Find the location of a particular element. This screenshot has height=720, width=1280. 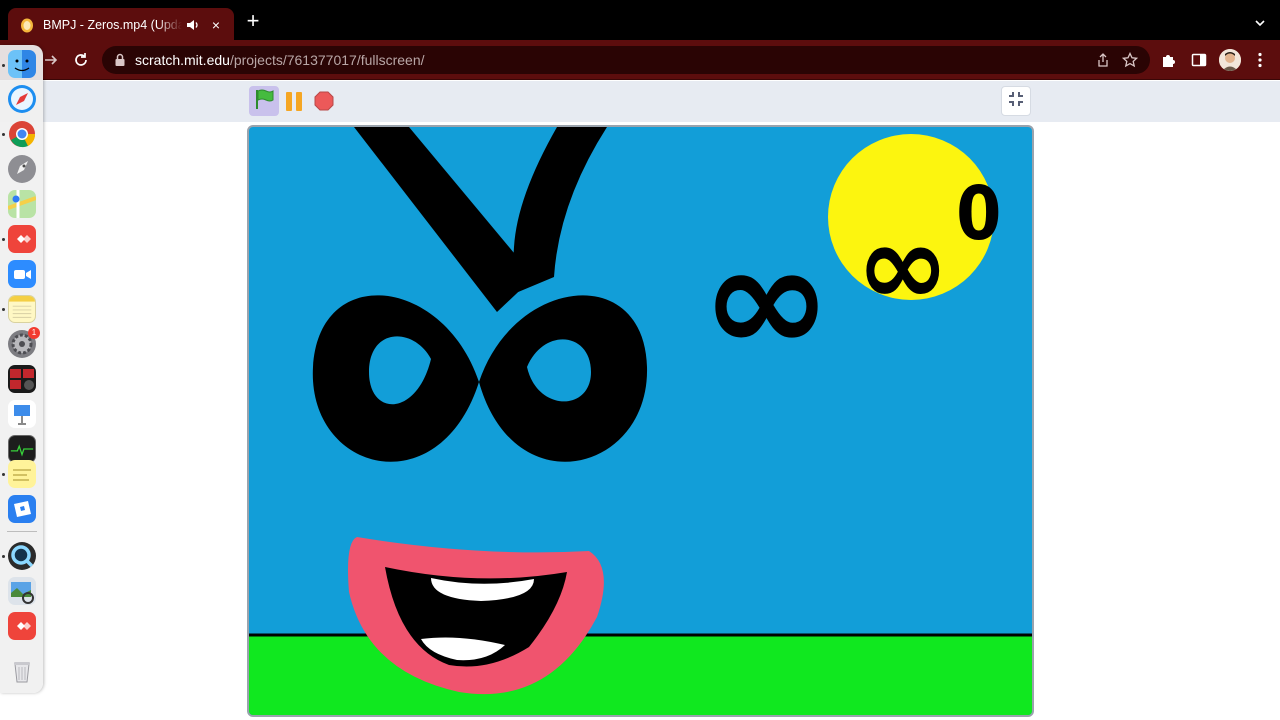

tab-close-button: × is located at coordinates (216, 25).